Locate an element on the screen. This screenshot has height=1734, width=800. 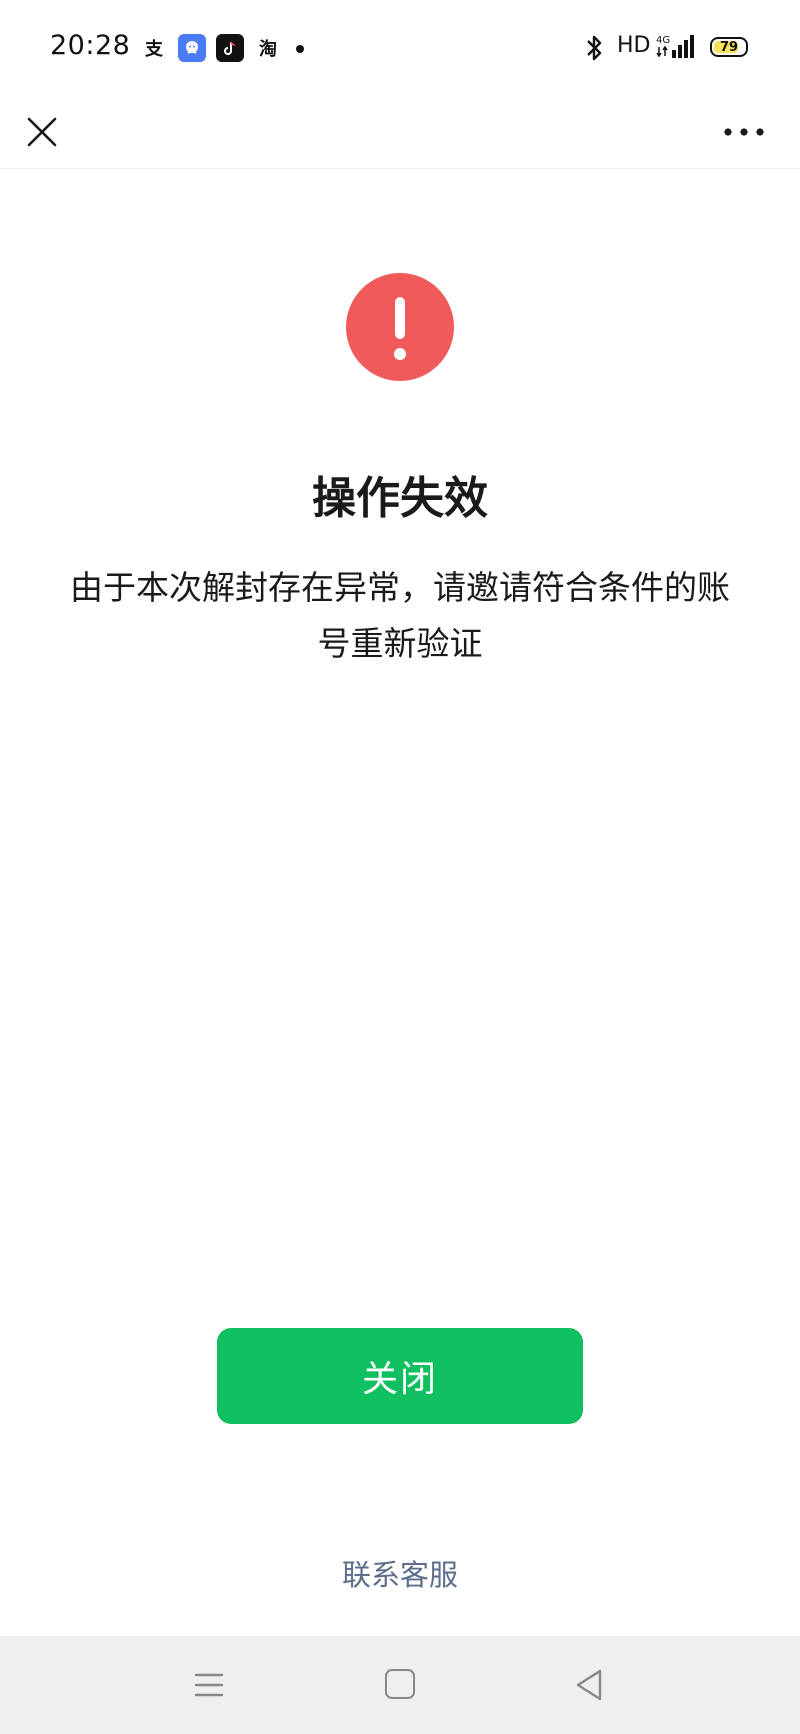
battery-icon: 79 is located at coordinates (729, 47).